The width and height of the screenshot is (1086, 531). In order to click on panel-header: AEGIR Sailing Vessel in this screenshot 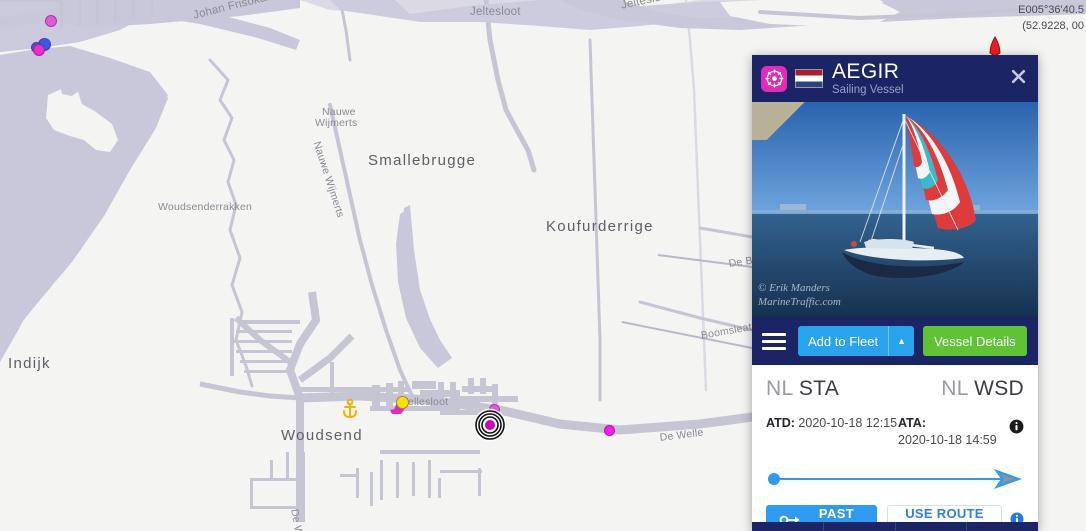, I will do `click(895, 78)`.